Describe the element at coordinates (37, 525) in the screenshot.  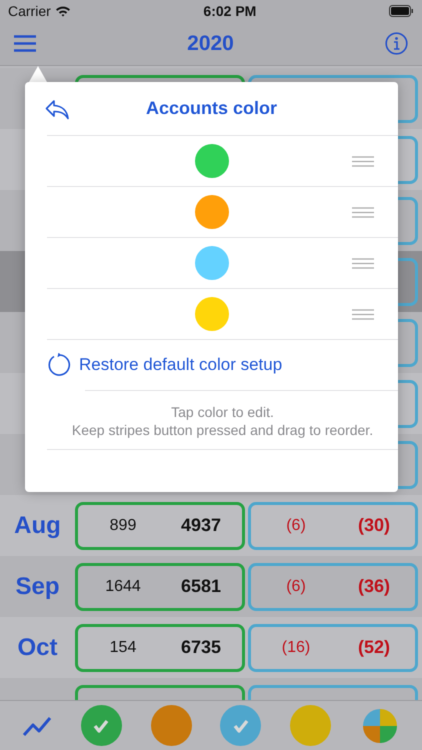
I see `month-label: Aug` at that location.